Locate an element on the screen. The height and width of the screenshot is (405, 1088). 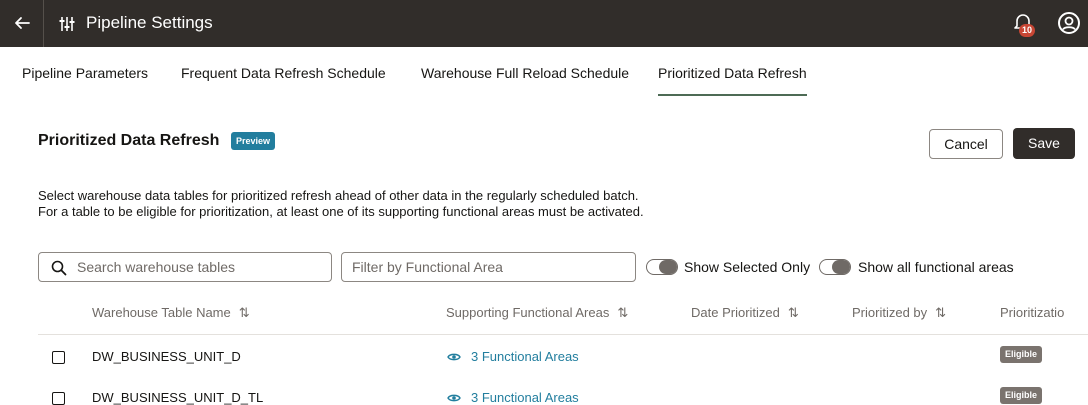
column-header-supporting-functional-areas: Supporting Functional Areas ⇅ is located at coordinates (537, 313).